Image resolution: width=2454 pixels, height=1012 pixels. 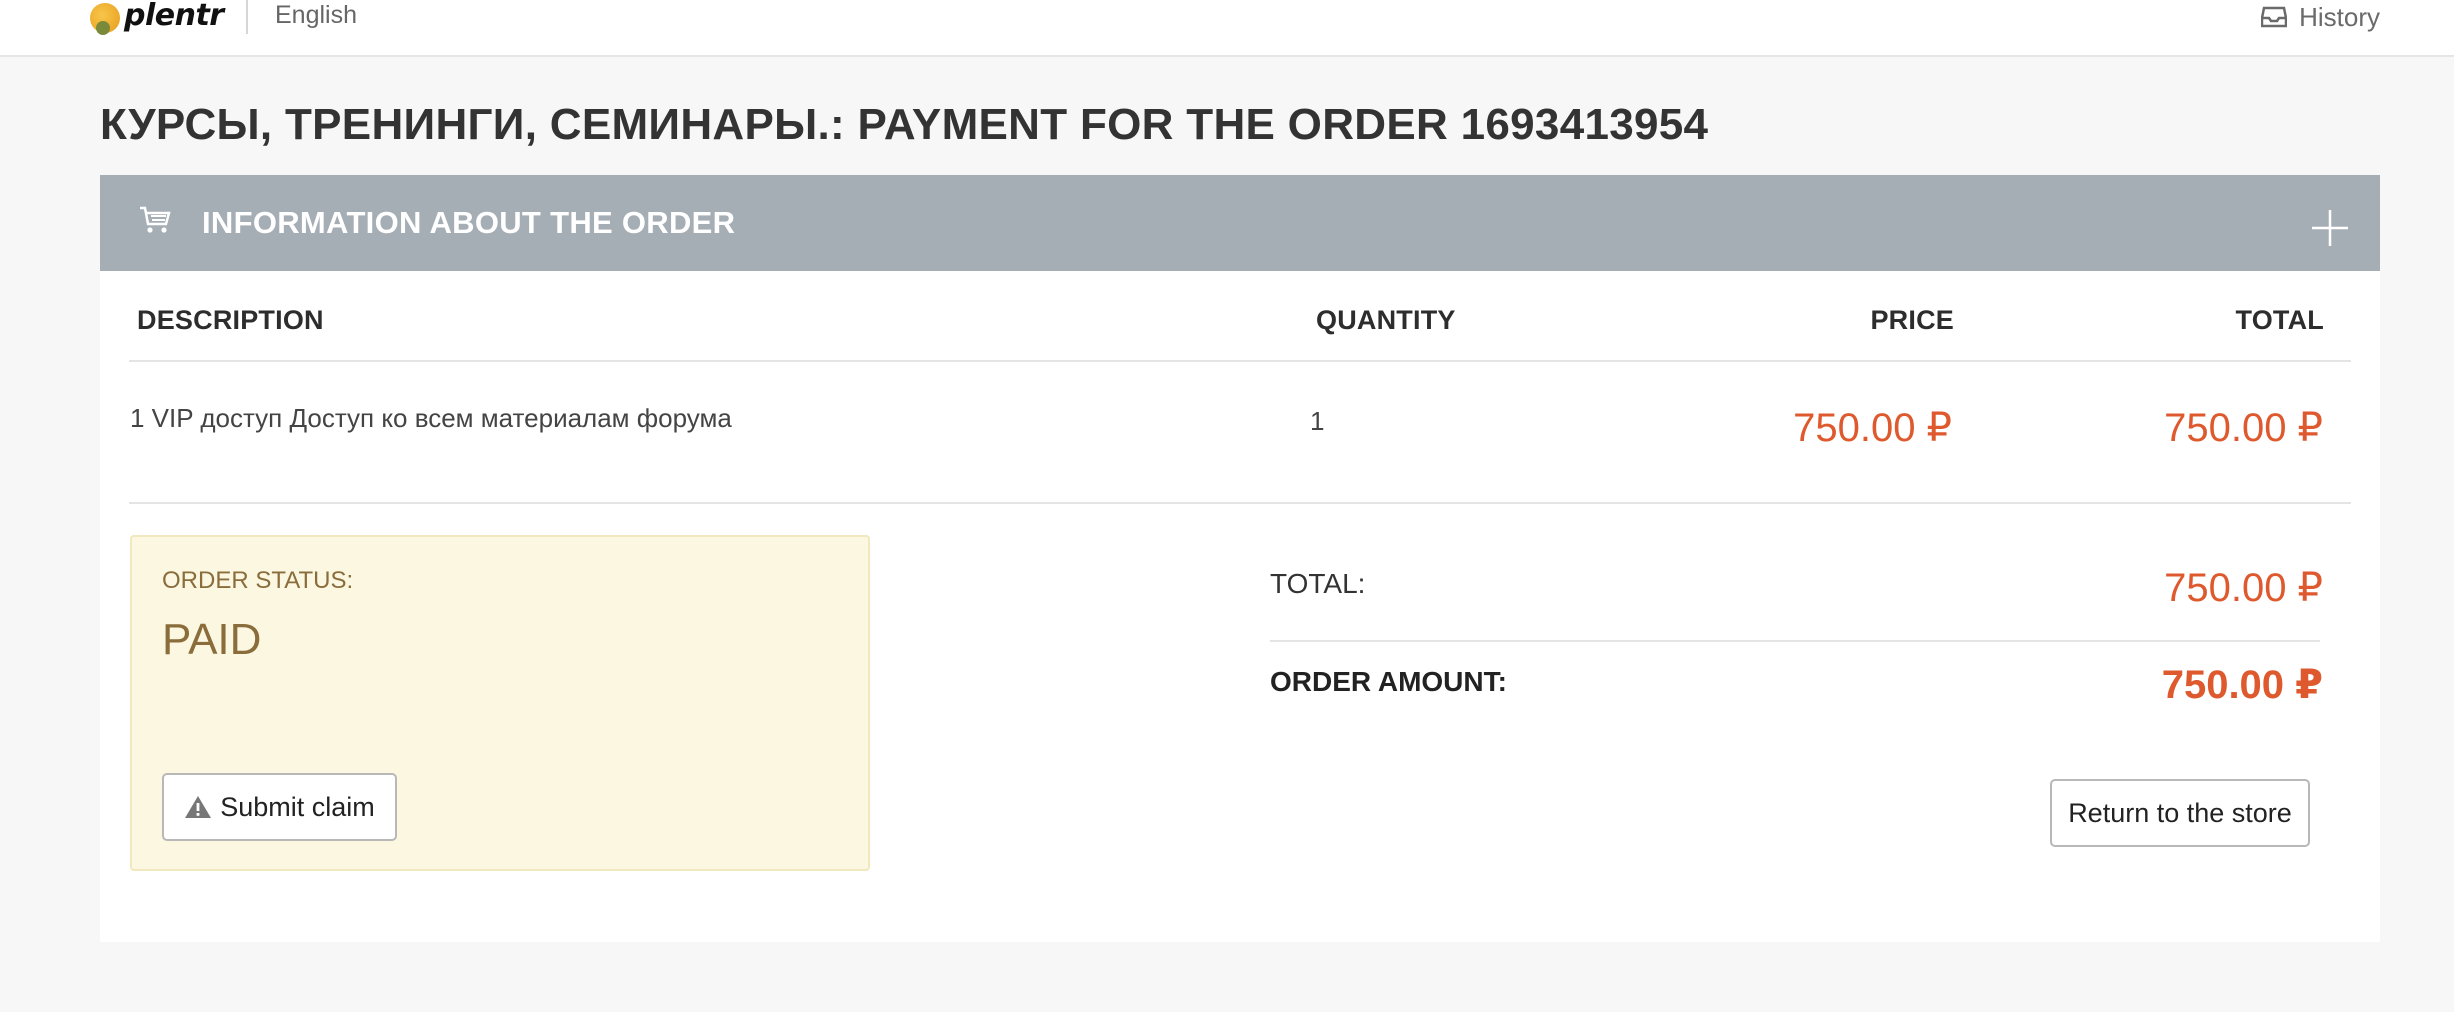 What do you see at coordinates (1795, 641) in the screenshot?
I see `summary-divider` at bounding box center [1795, 641].